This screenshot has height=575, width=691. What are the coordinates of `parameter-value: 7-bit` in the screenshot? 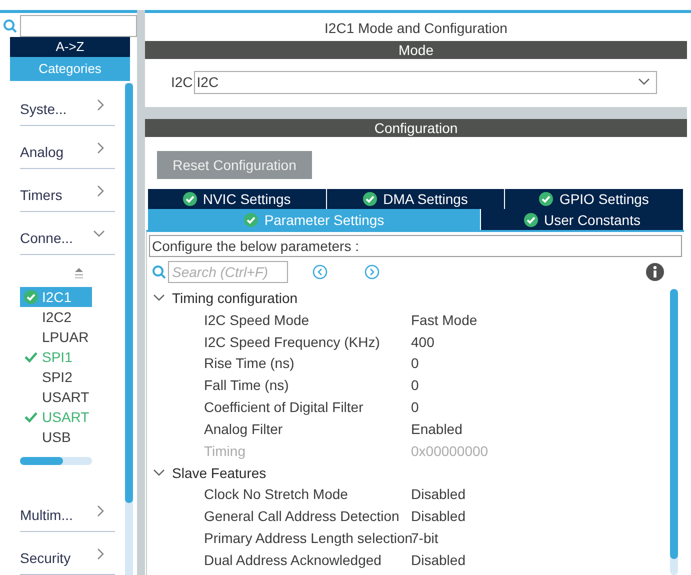 It's located at (424, 538).